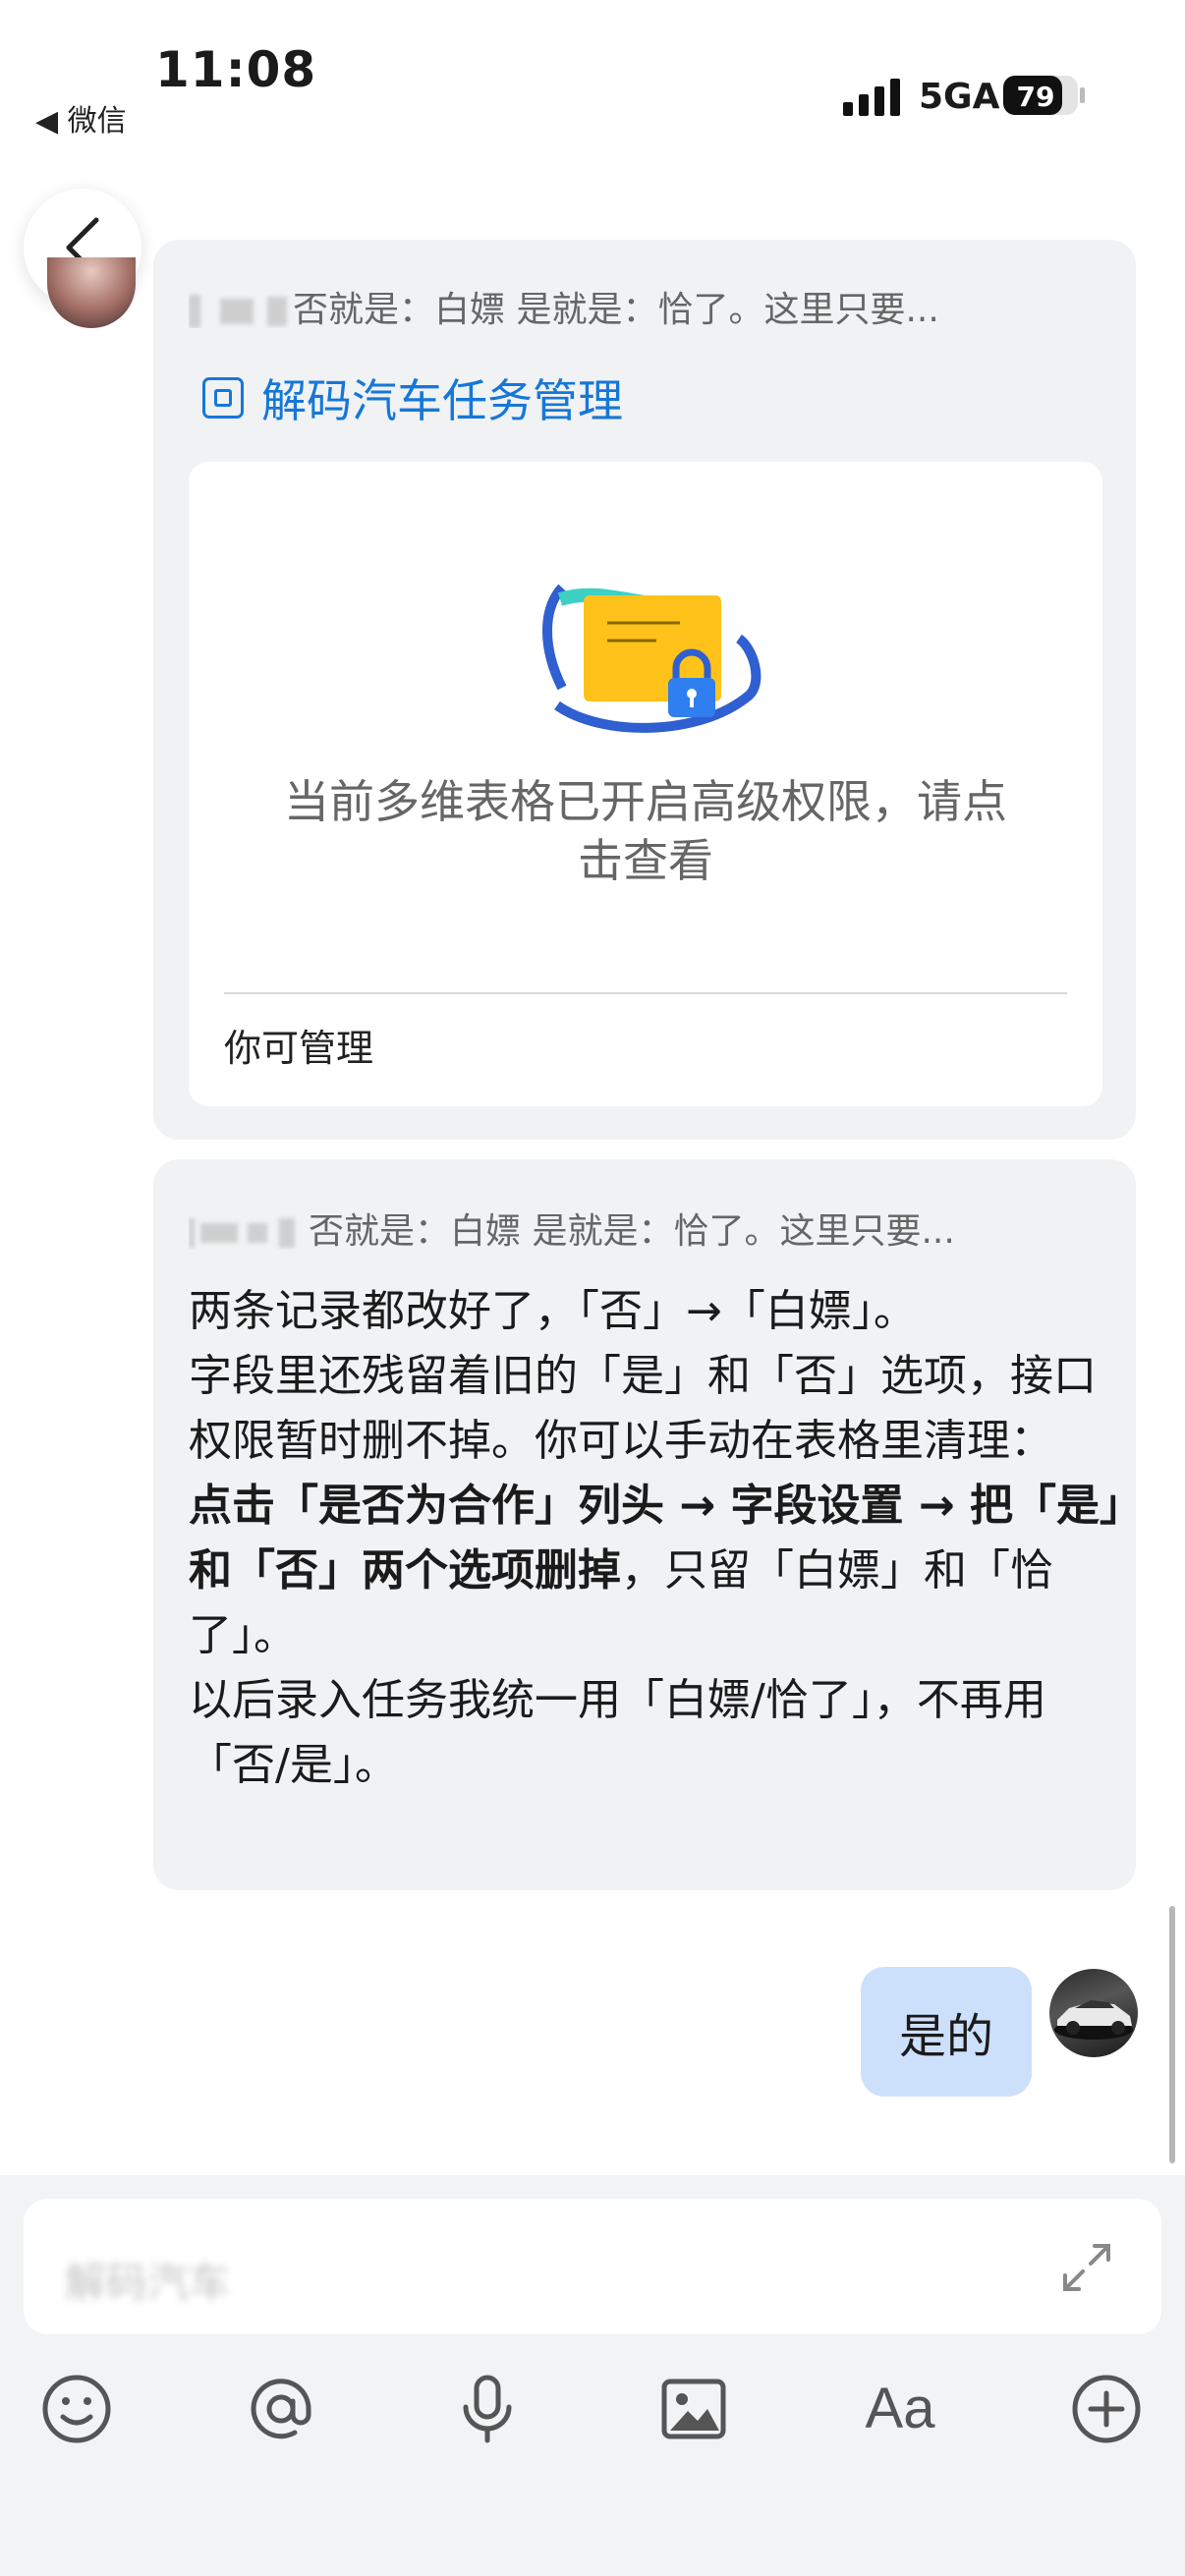 This screenshot has width=1185, height=2576. I want to click on locked-document-icon, so click(652, 658).